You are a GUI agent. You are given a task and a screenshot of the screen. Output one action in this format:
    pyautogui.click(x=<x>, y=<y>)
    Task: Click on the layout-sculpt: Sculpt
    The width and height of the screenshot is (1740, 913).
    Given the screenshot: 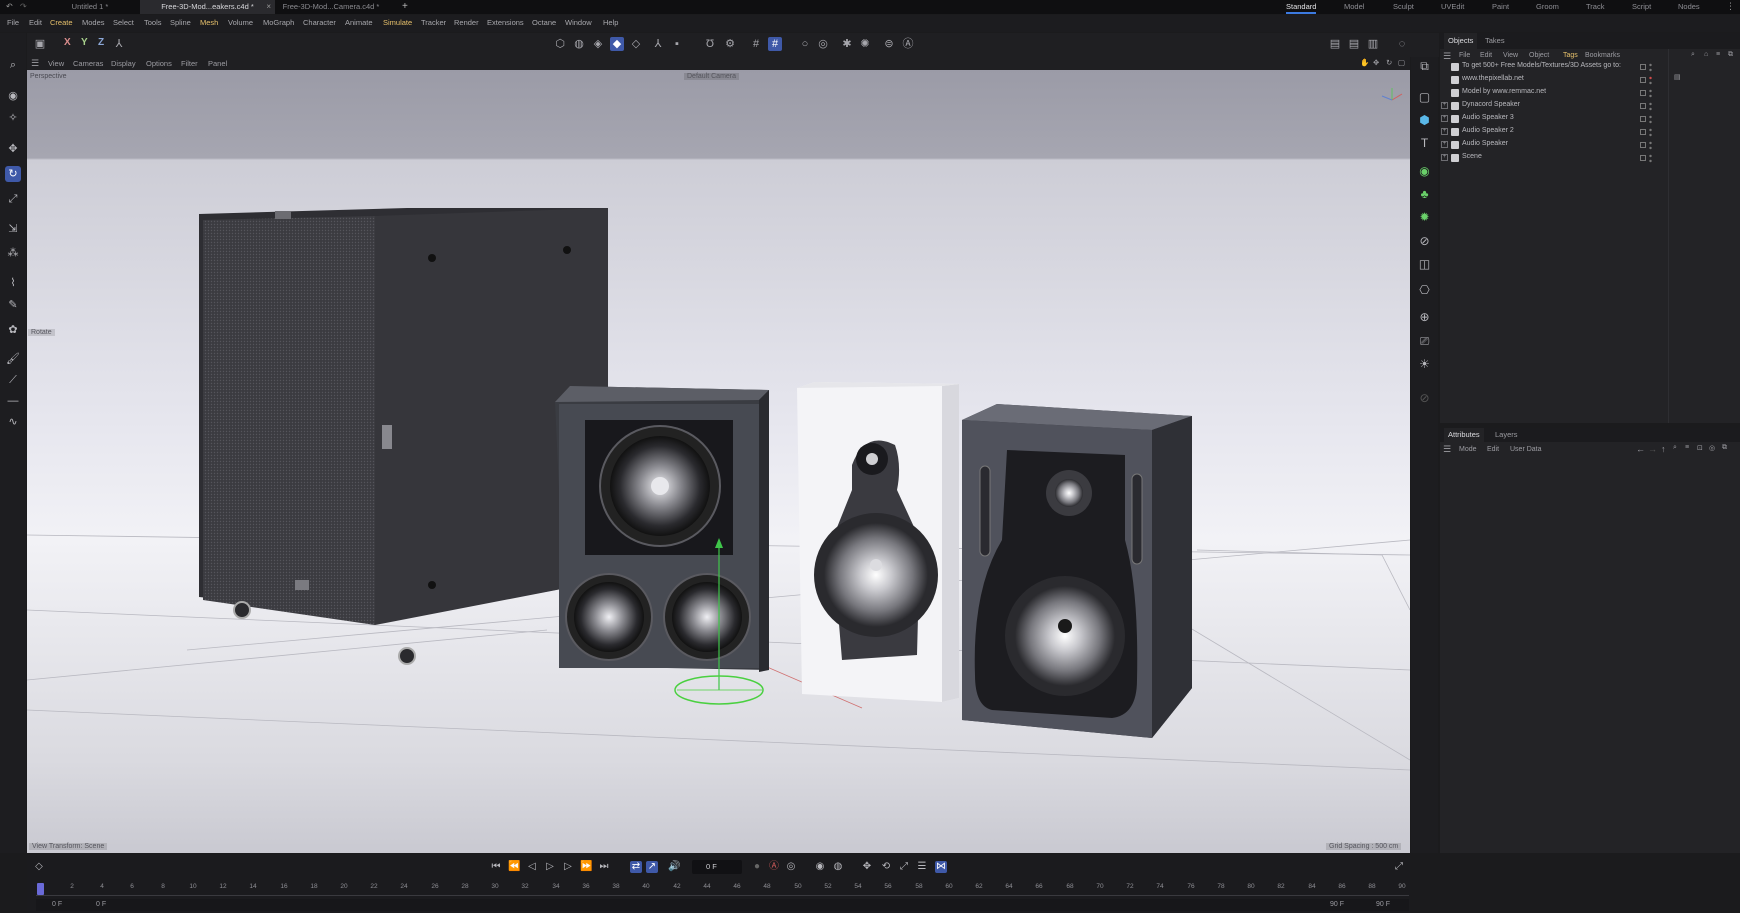 What is the action you would take?
    pyautogui.click(x=1403, y=7)
    